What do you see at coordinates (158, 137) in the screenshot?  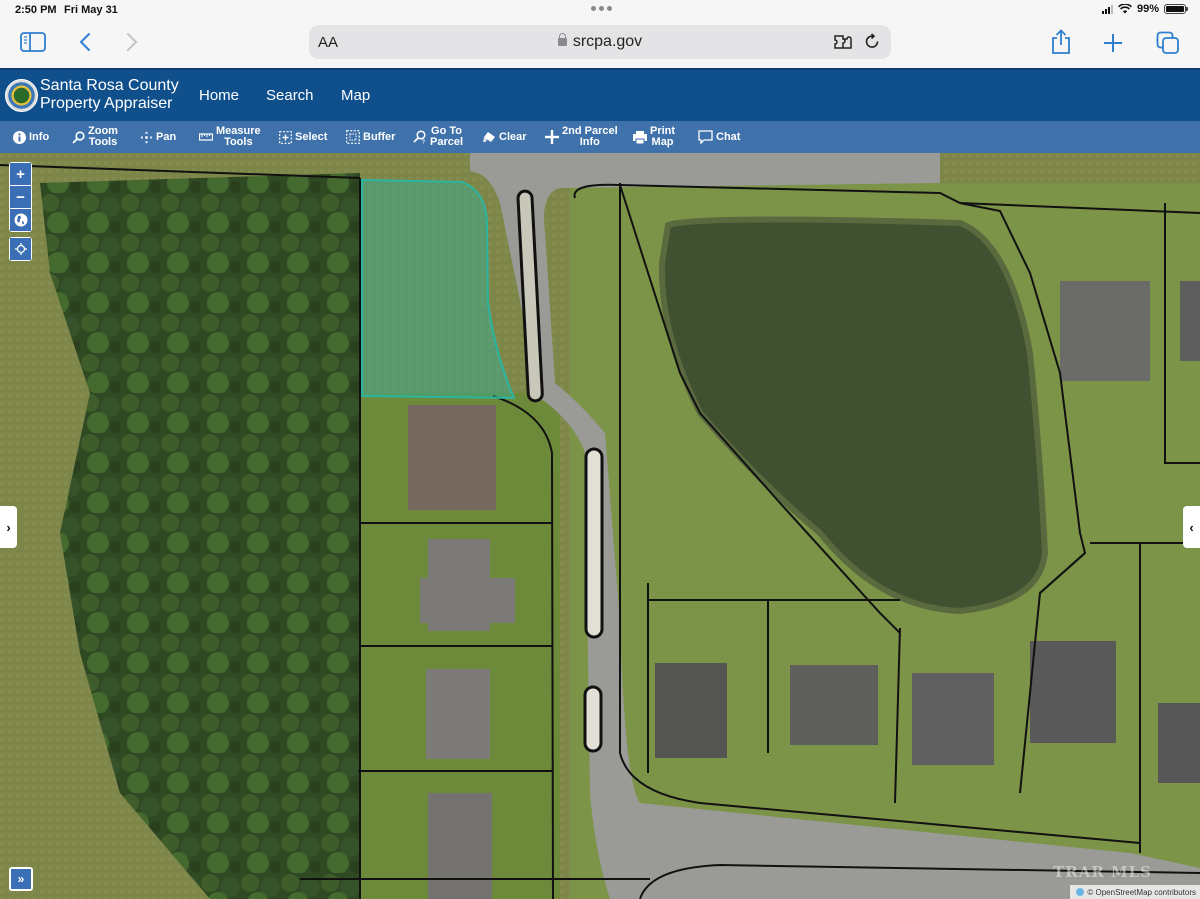 I see `tool-pan: Pan` at bounding box center [158, 137].